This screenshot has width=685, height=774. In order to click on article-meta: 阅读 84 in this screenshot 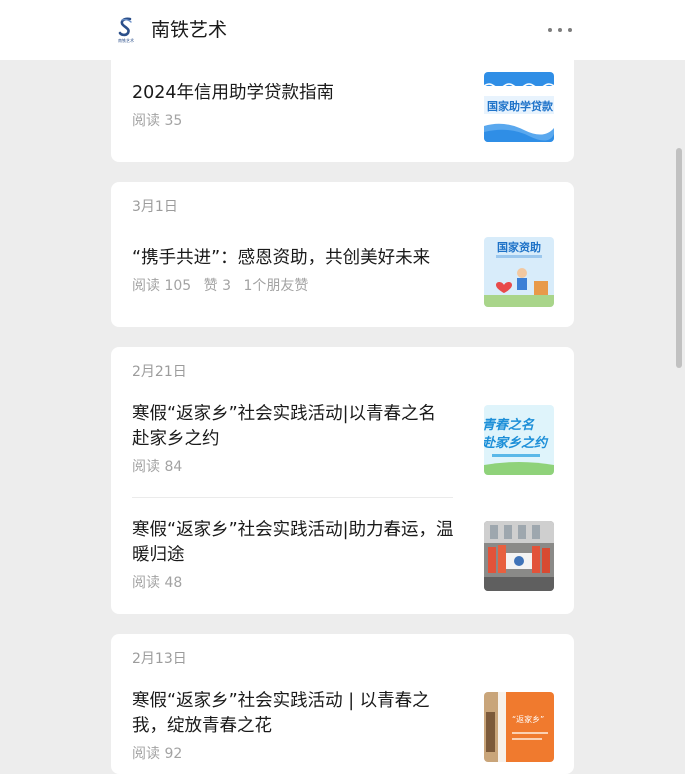, I will do `click(161, 467)`.